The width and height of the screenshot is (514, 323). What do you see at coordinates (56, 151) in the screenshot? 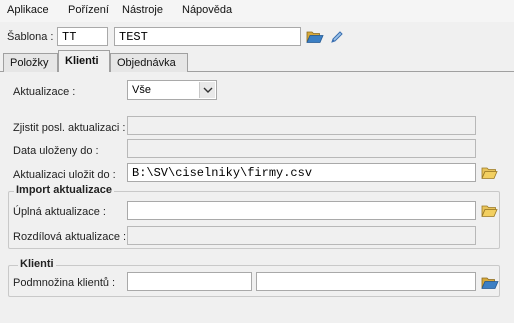
I see `data-ulozeny-label: Data uloženy do :` at bounding box center [56, 151].